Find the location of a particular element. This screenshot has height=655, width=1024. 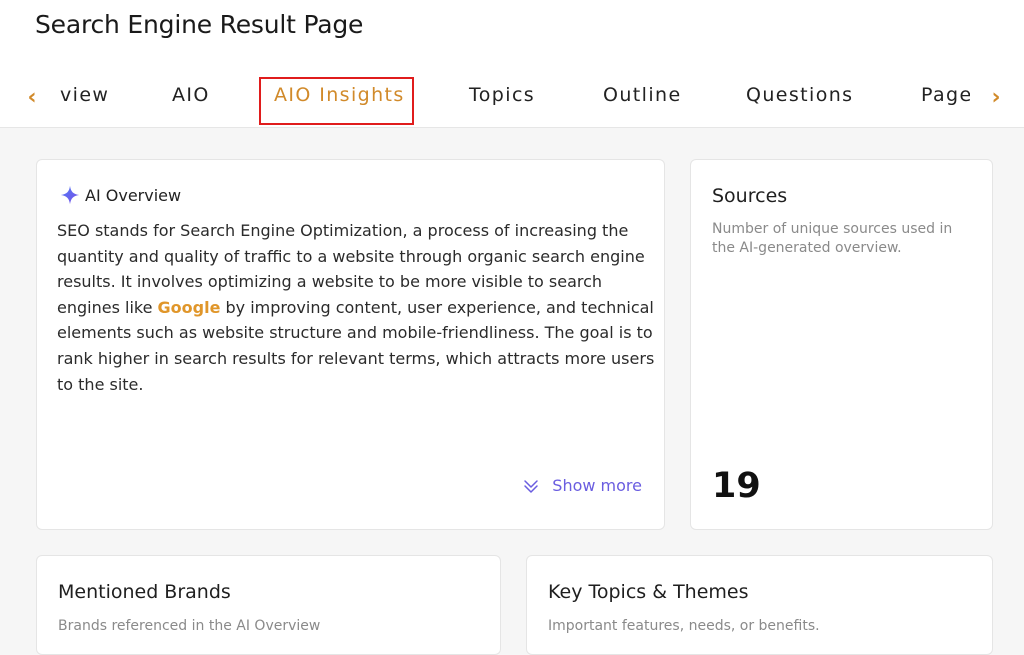

ai-overview-header: AI Overview is located at coordinates (120, 195).